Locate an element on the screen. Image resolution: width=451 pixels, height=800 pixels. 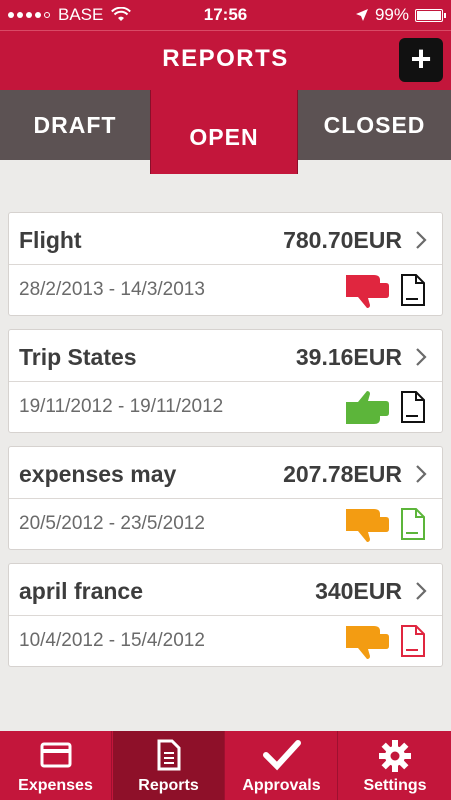
app-header: REPORTS + is located at coordinates (225, 60).